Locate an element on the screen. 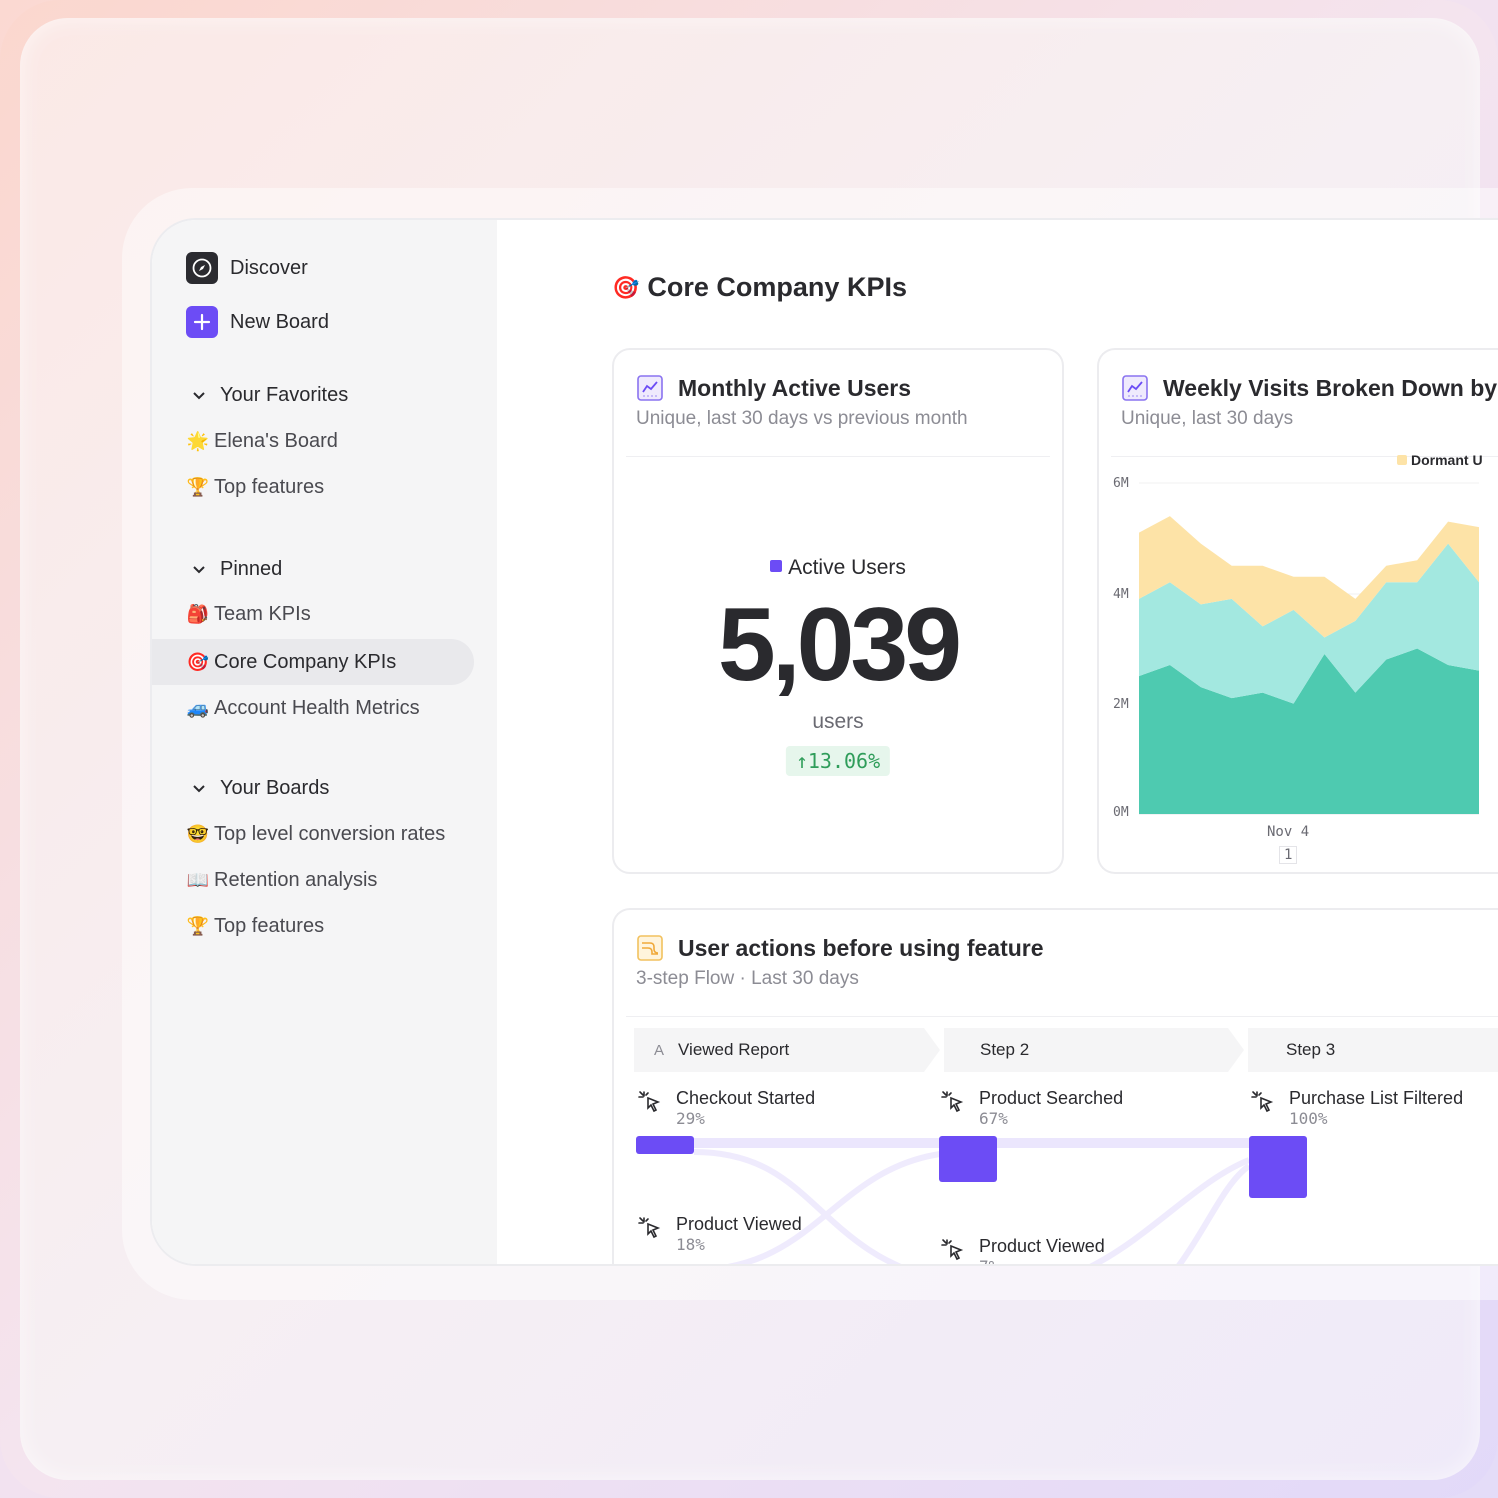 The height and width of the screenshot is (1498, 1498). metric-legend: Active Users is located at coordinates (838, 568).